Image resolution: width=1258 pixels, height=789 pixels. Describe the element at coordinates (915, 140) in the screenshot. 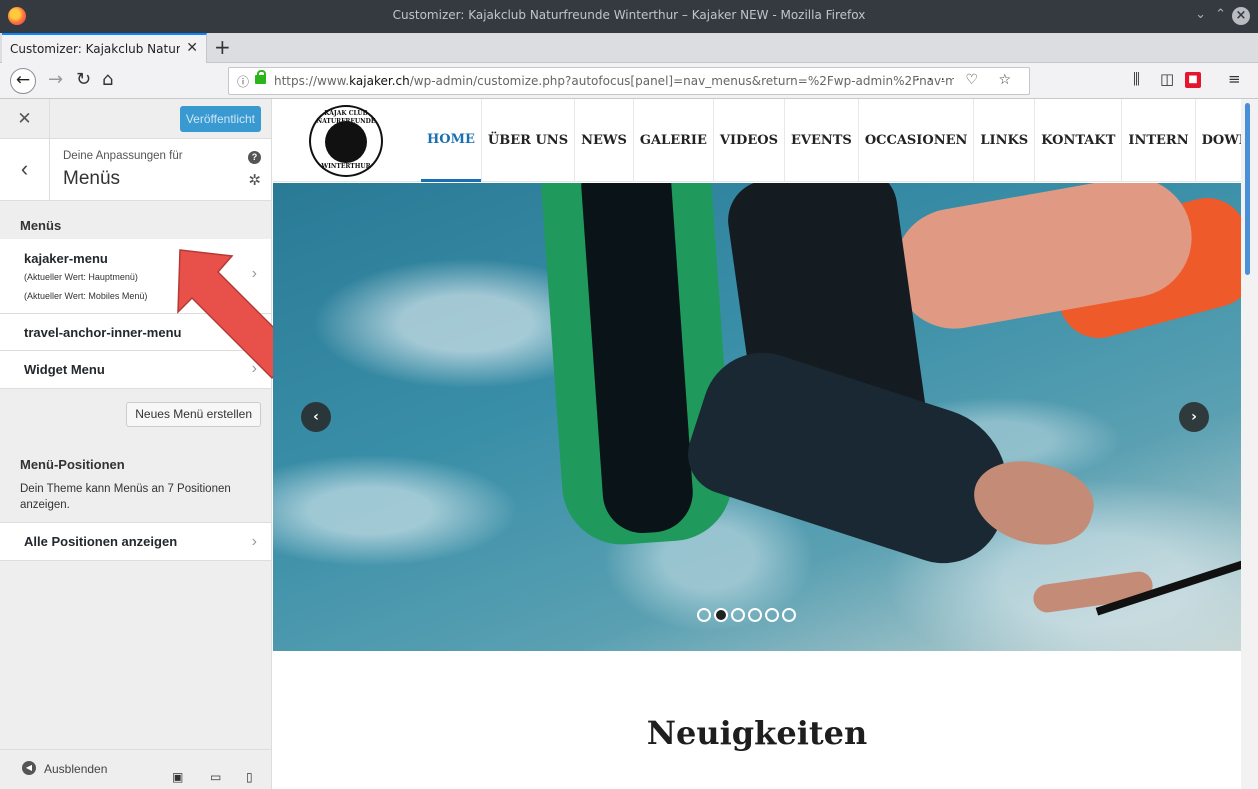

I see `nav-item-occasionen: OCCASIONEN` at that location.